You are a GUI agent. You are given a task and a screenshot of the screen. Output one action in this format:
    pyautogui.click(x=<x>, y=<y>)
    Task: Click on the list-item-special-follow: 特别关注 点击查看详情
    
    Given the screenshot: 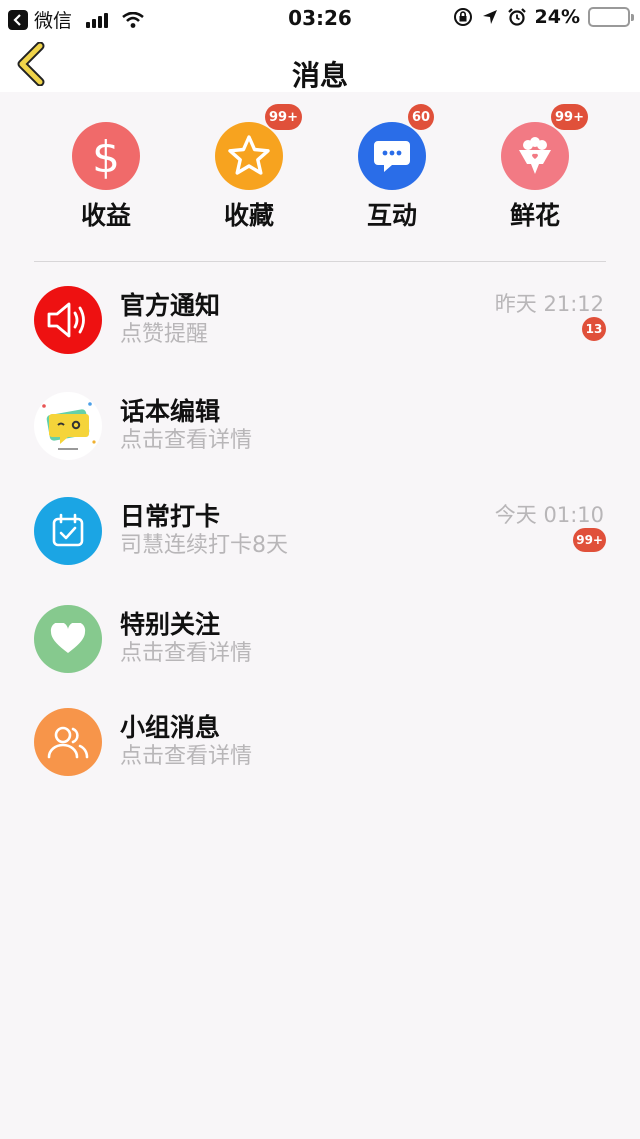 What is the action you would take?
    pyautogui.click(x=320, y=631)
    